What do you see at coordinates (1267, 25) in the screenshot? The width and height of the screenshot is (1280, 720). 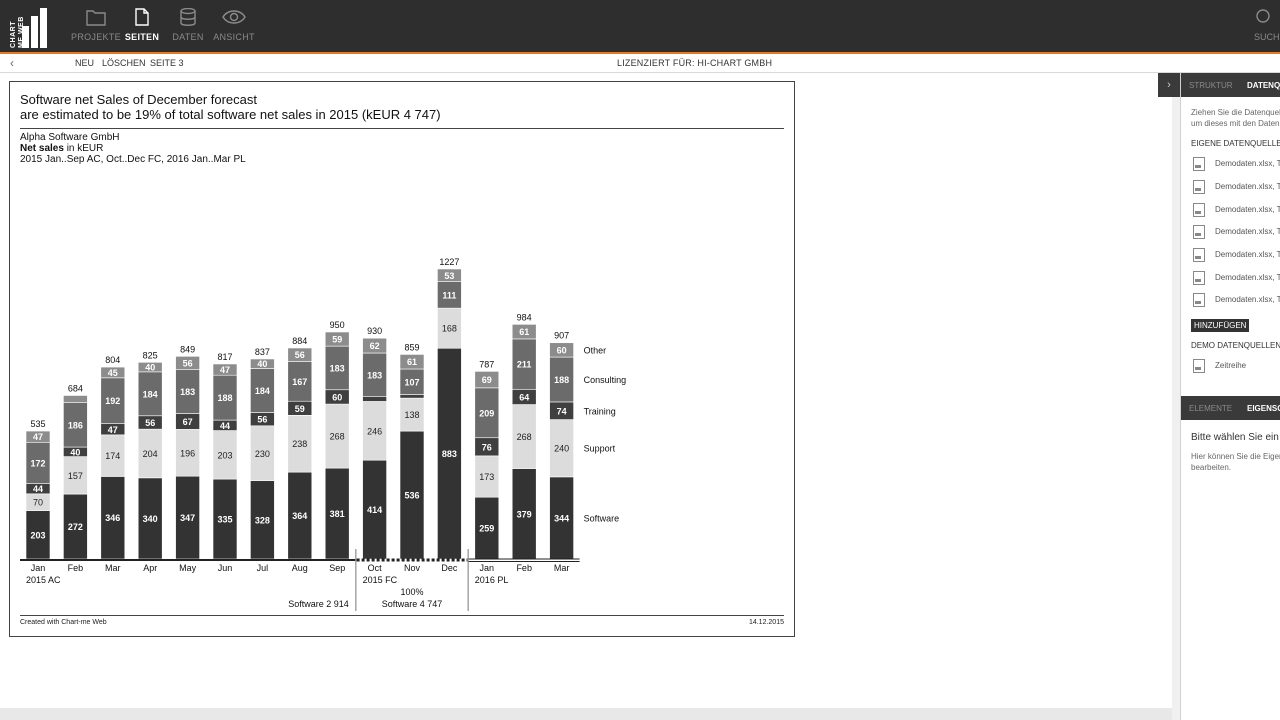 I see `search-button: SUCHE` at bounding box center [1267, 25].